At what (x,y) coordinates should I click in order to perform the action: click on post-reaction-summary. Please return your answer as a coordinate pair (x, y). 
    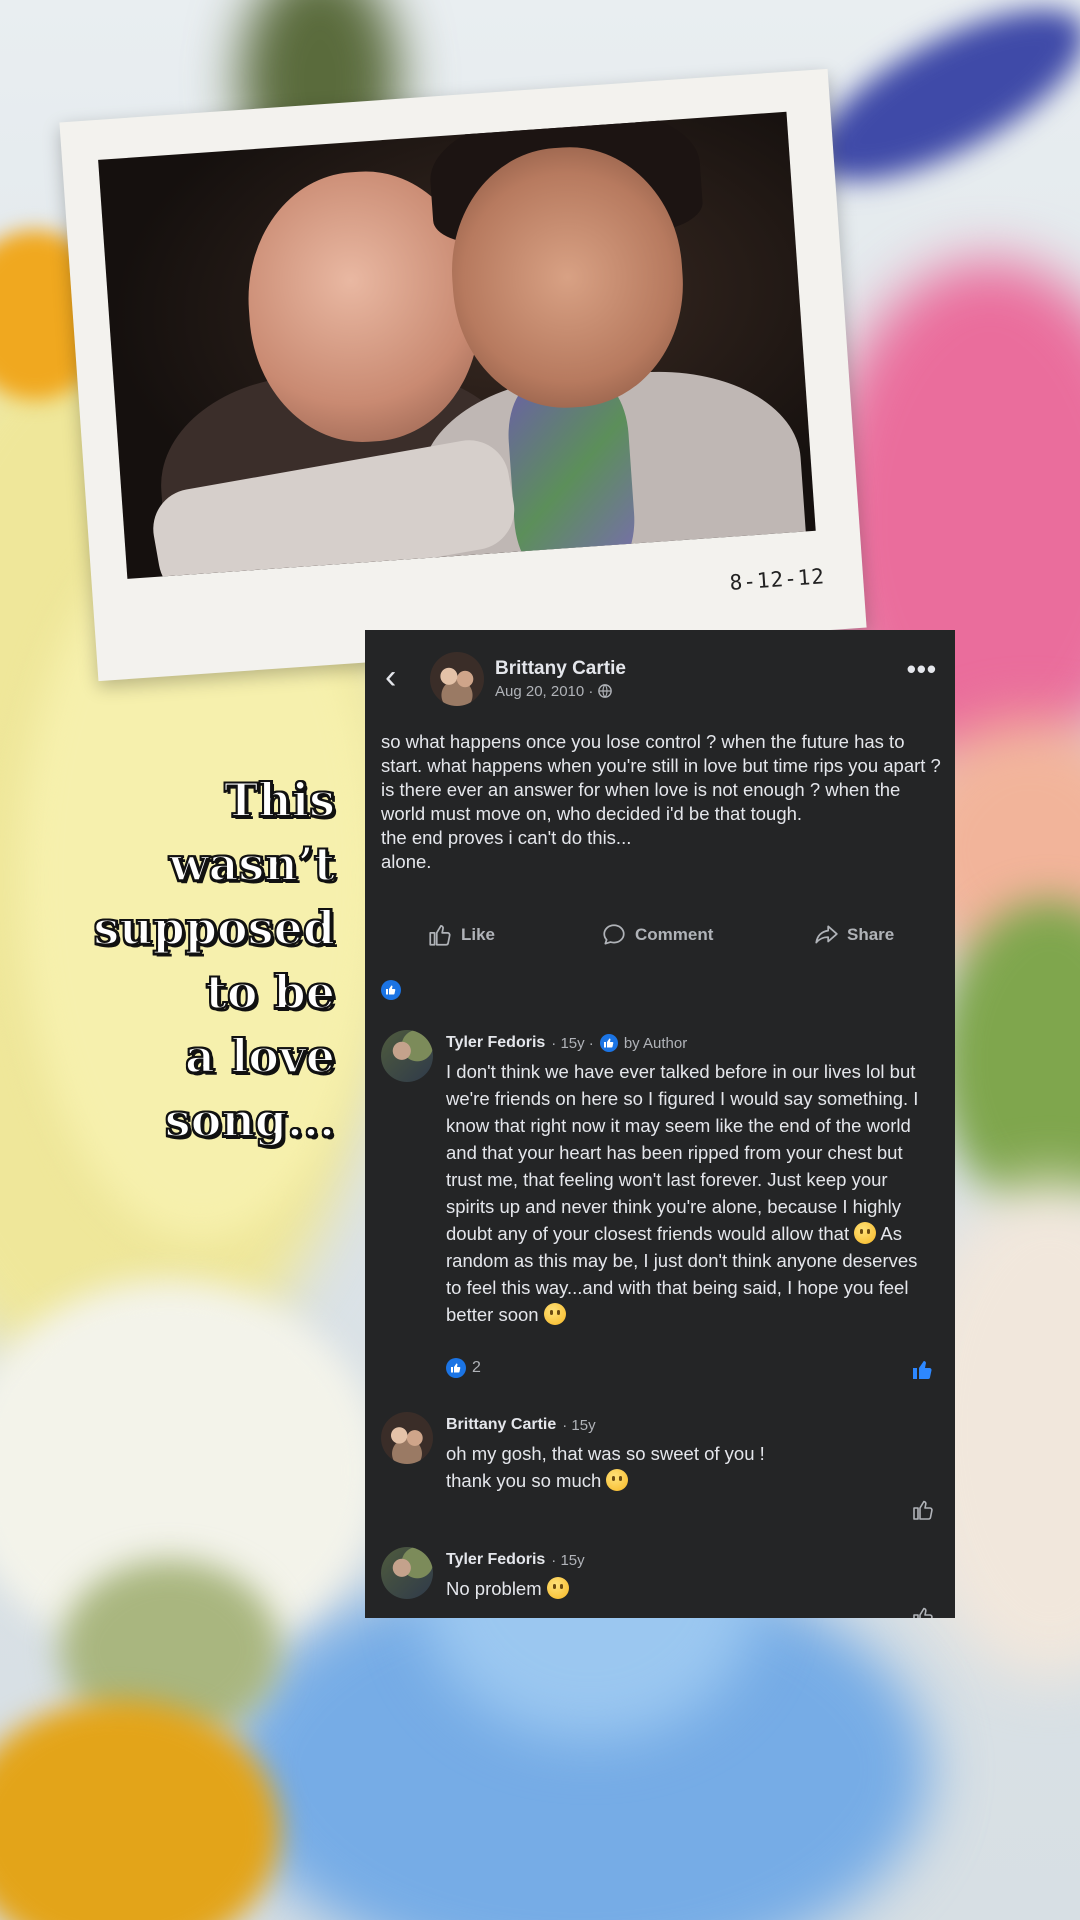
    Looking at the image, I should click on (391, 990).